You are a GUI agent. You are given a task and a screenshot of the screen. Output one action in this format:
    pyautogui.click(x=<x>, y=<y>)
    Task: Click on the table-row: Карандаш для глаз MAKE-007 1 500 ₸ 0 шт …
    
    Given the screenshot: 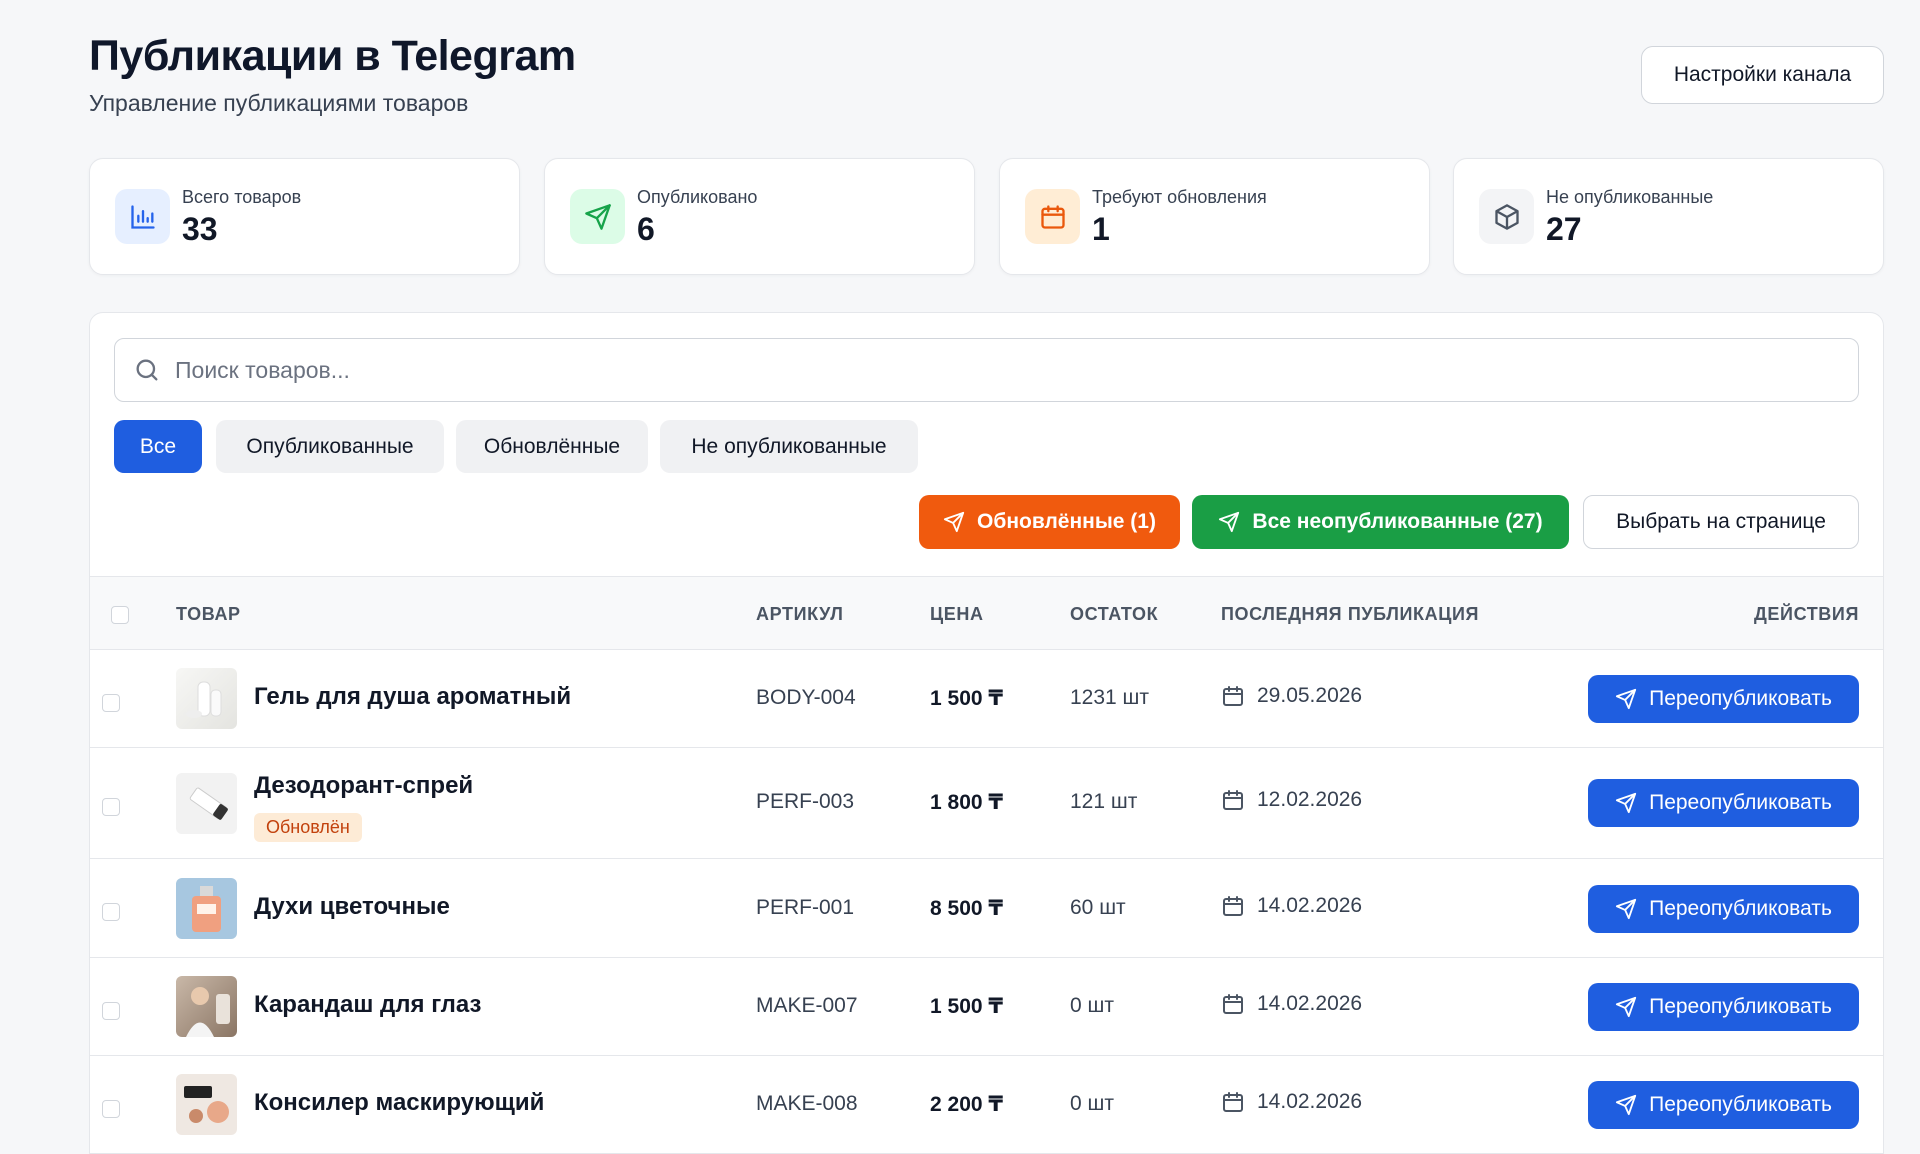 What is the action you would take?
    pyautogui.click(x=986, y=1007)
    